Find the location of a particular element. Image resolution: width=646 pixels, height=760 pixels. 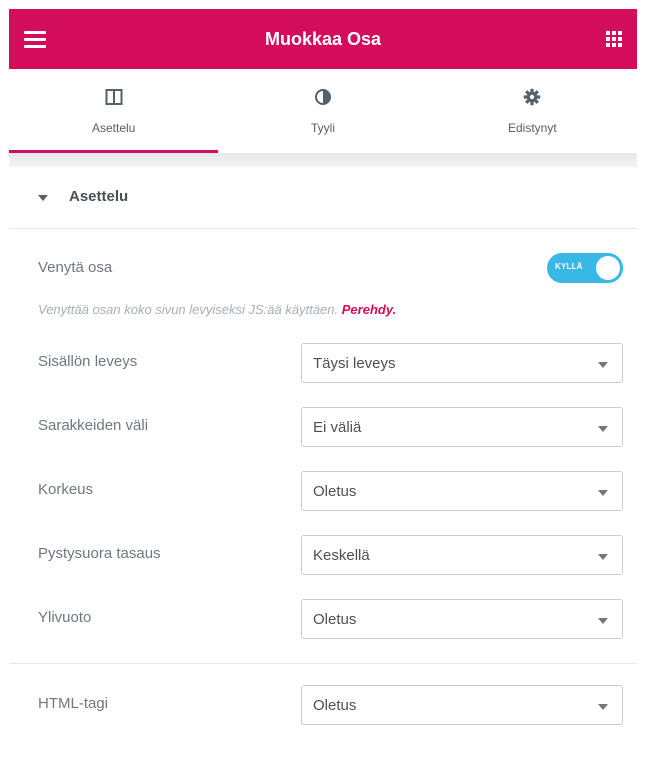

grid-apps-icon is located at coordinates (614, 39).